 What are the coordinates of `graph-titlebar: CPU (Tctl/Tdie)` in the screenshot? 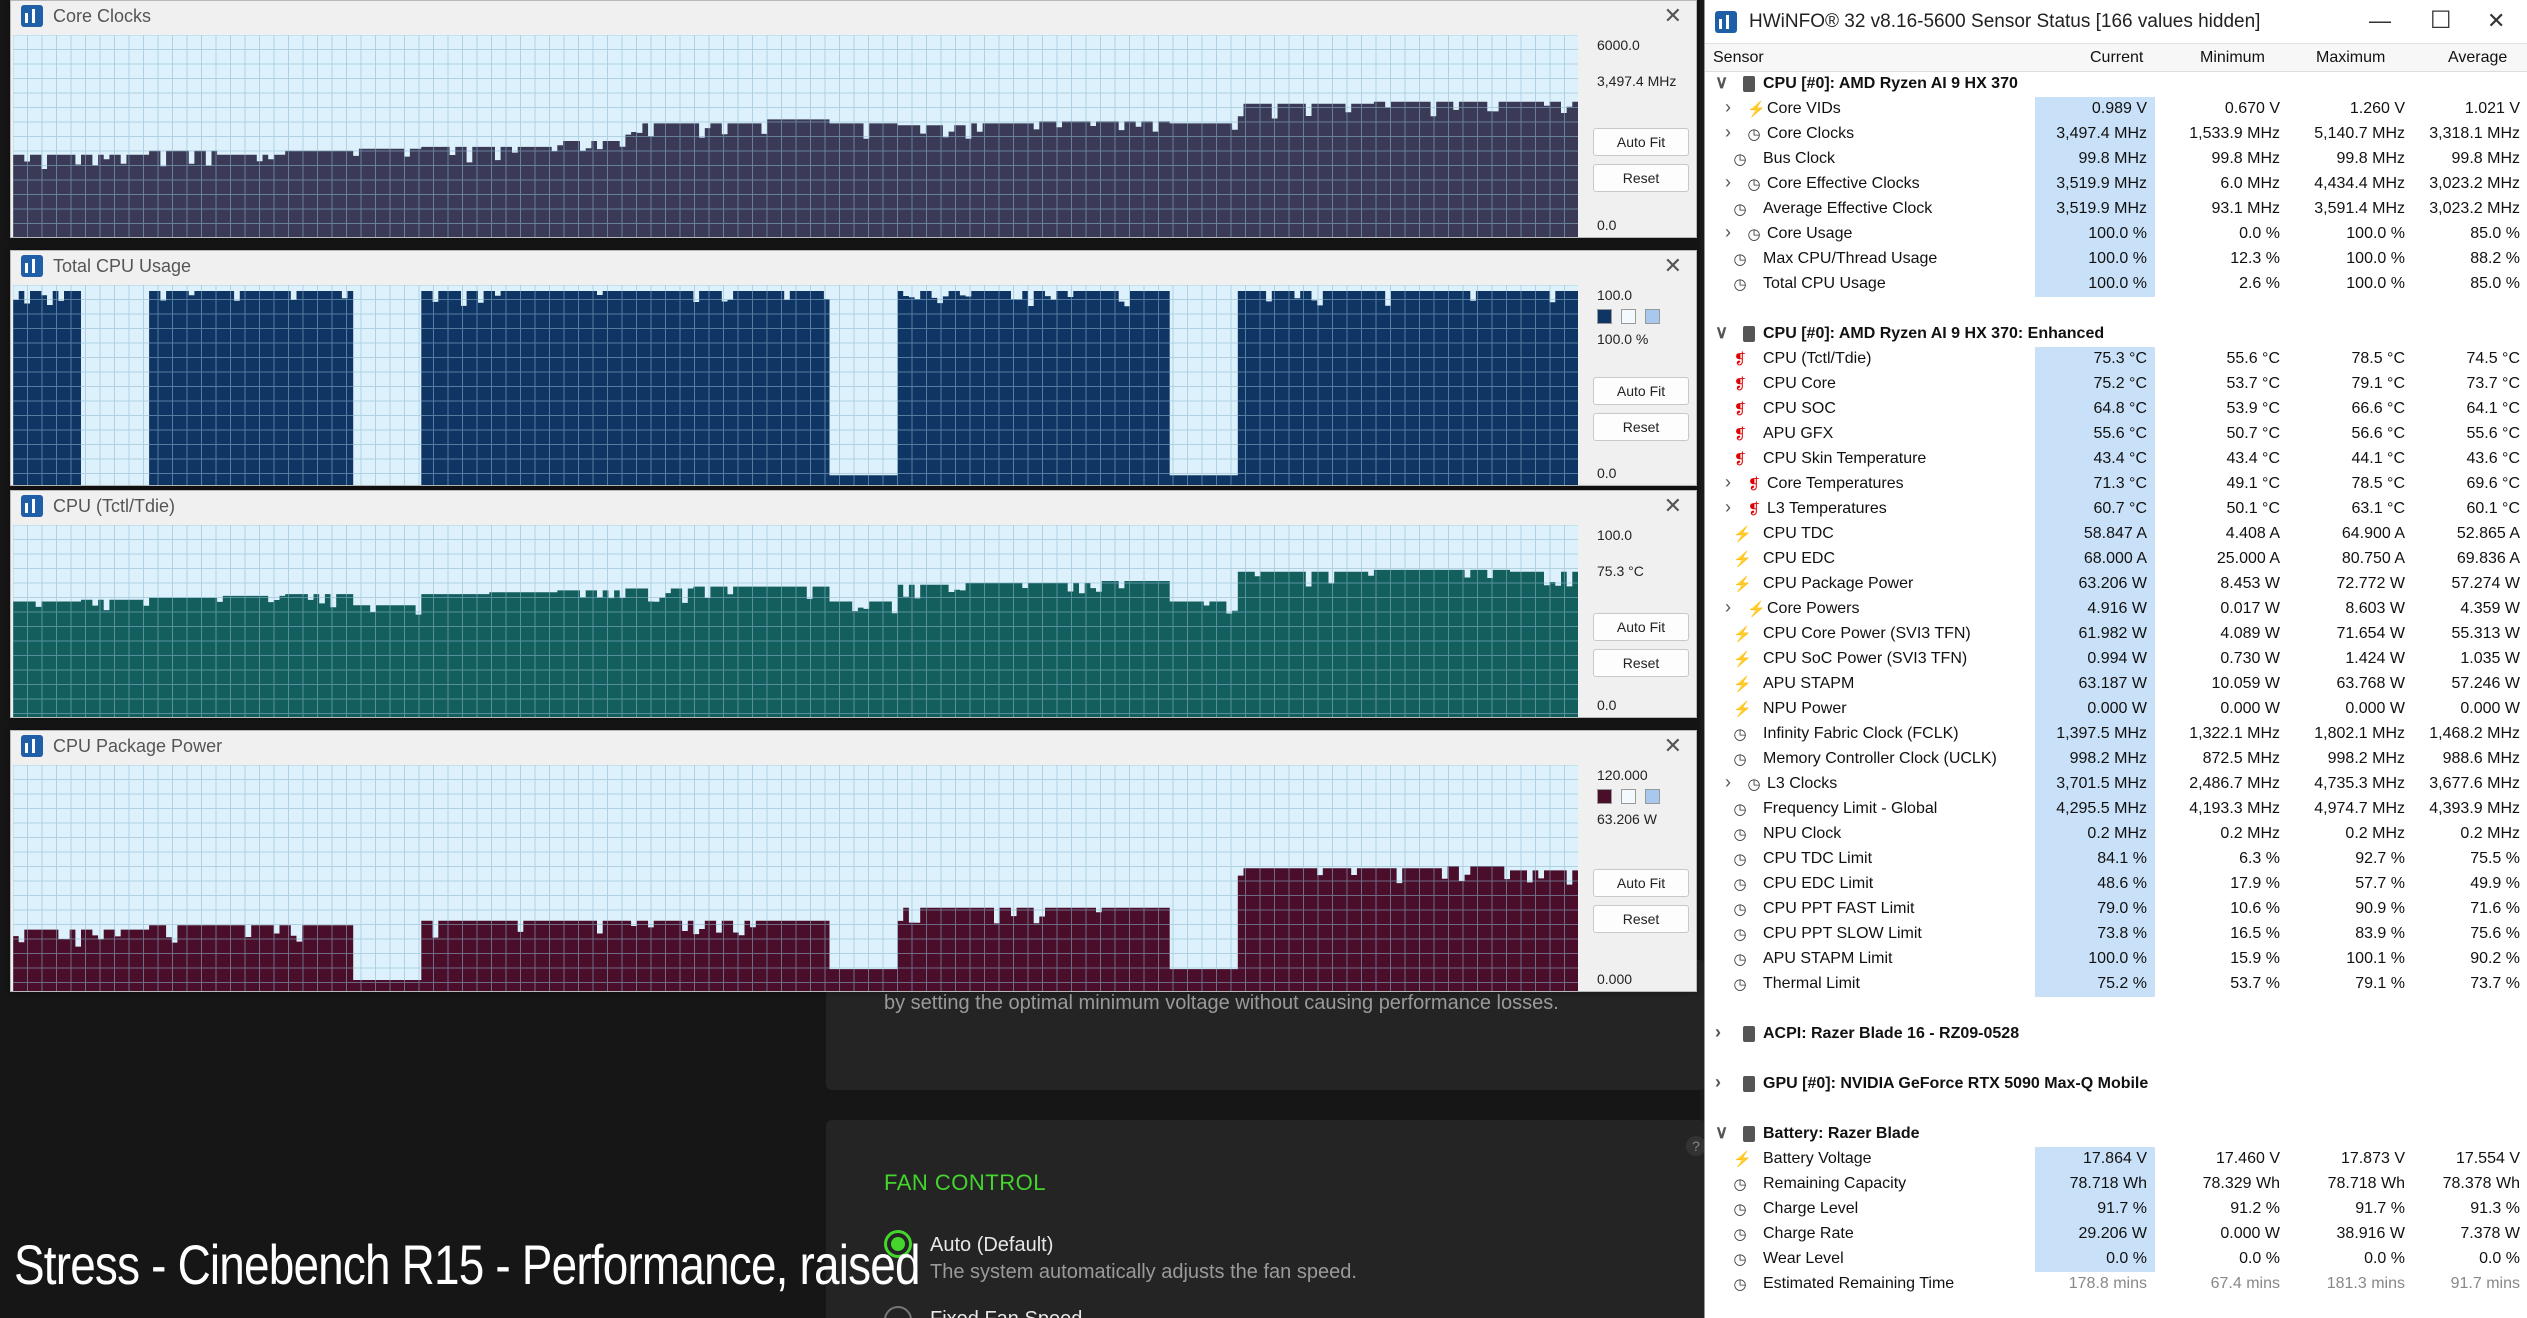 It's located at (853, 506).